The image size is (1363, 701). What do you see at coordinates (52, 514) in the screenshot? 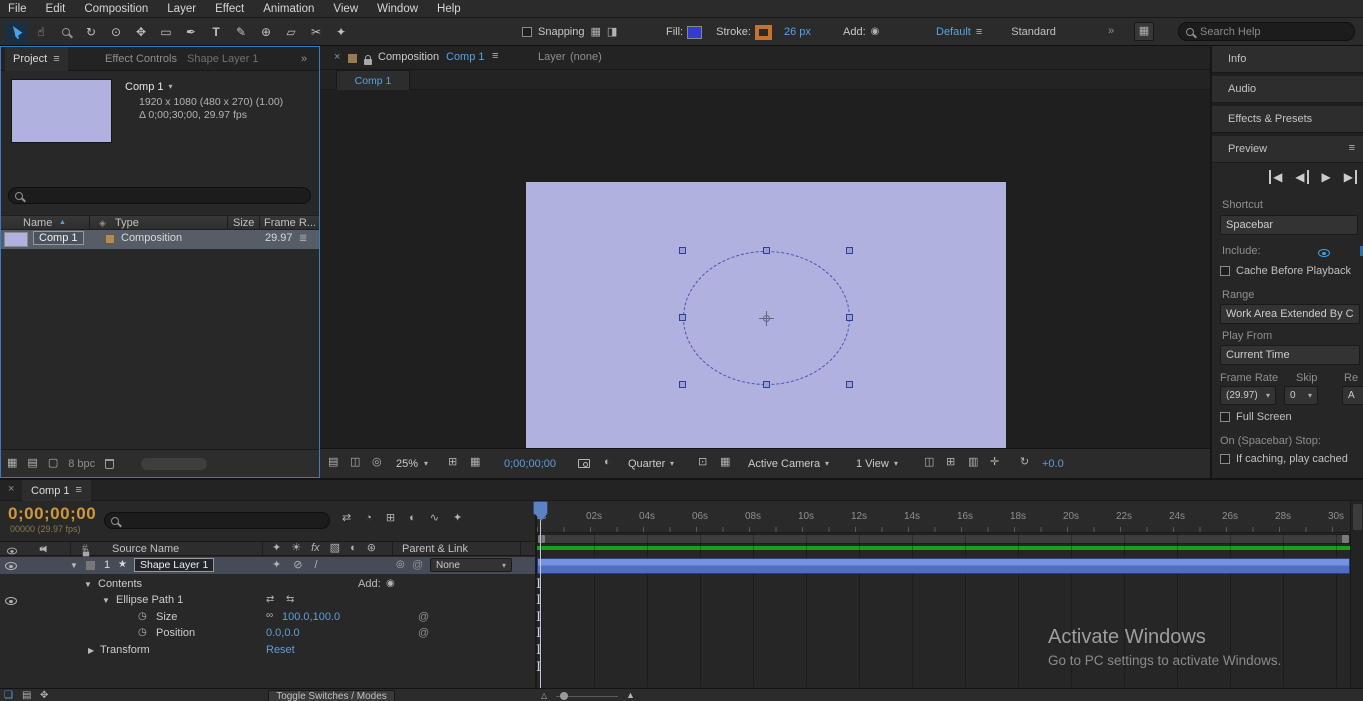
I see `current-time-display: 0;00;00;00` at bounding box center [52, 514].